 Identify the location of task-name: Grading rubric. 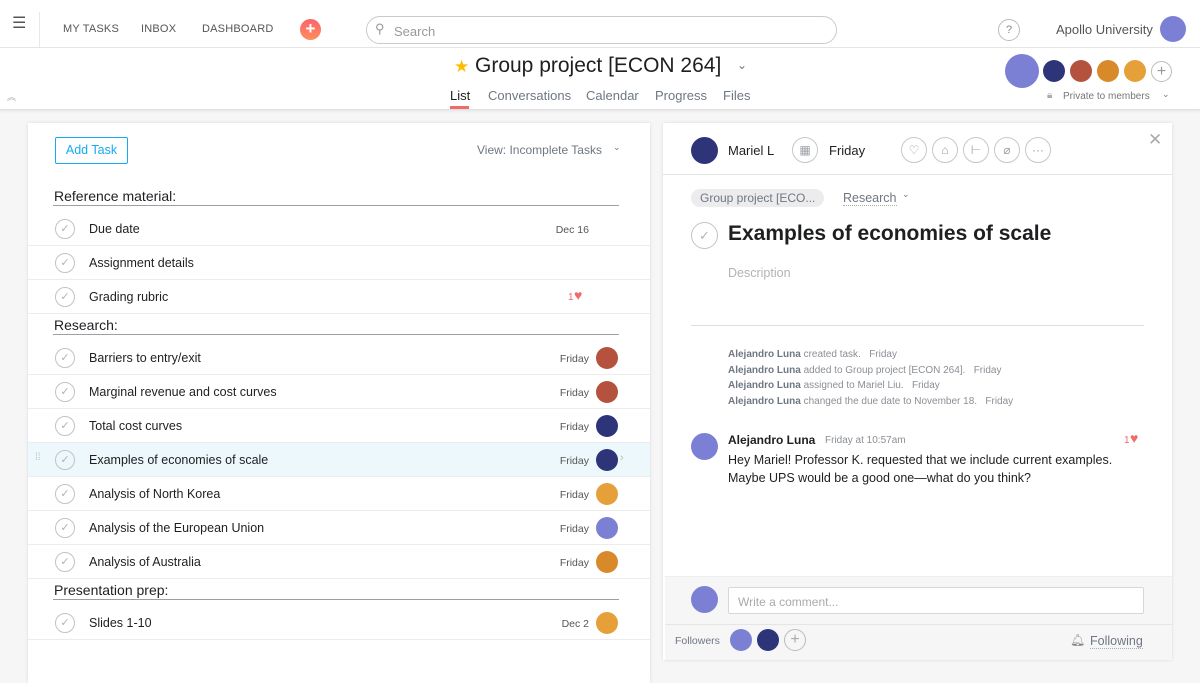
(128, 297).